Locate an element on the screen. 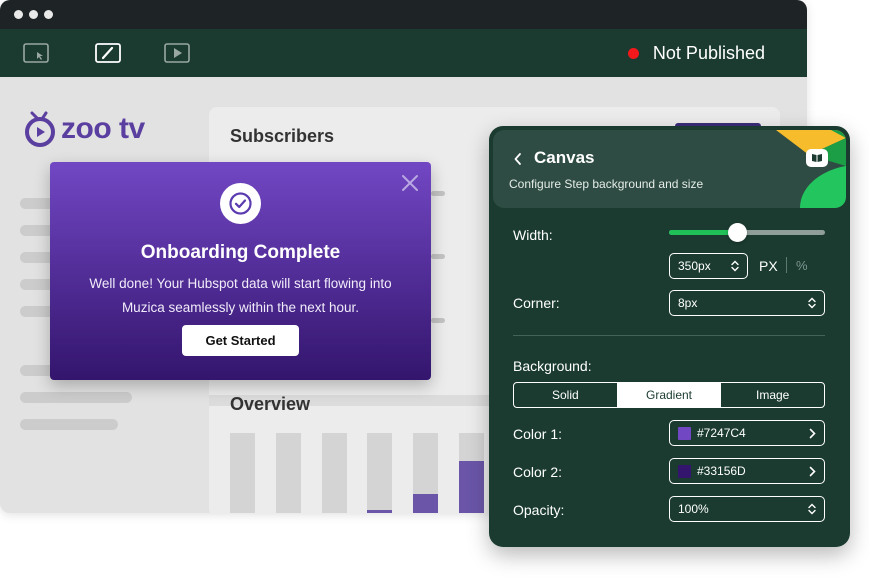 Image resolution: width=869 pixels, height=586 pixels. logo: zoo tv is located at coordinates (84, 129).